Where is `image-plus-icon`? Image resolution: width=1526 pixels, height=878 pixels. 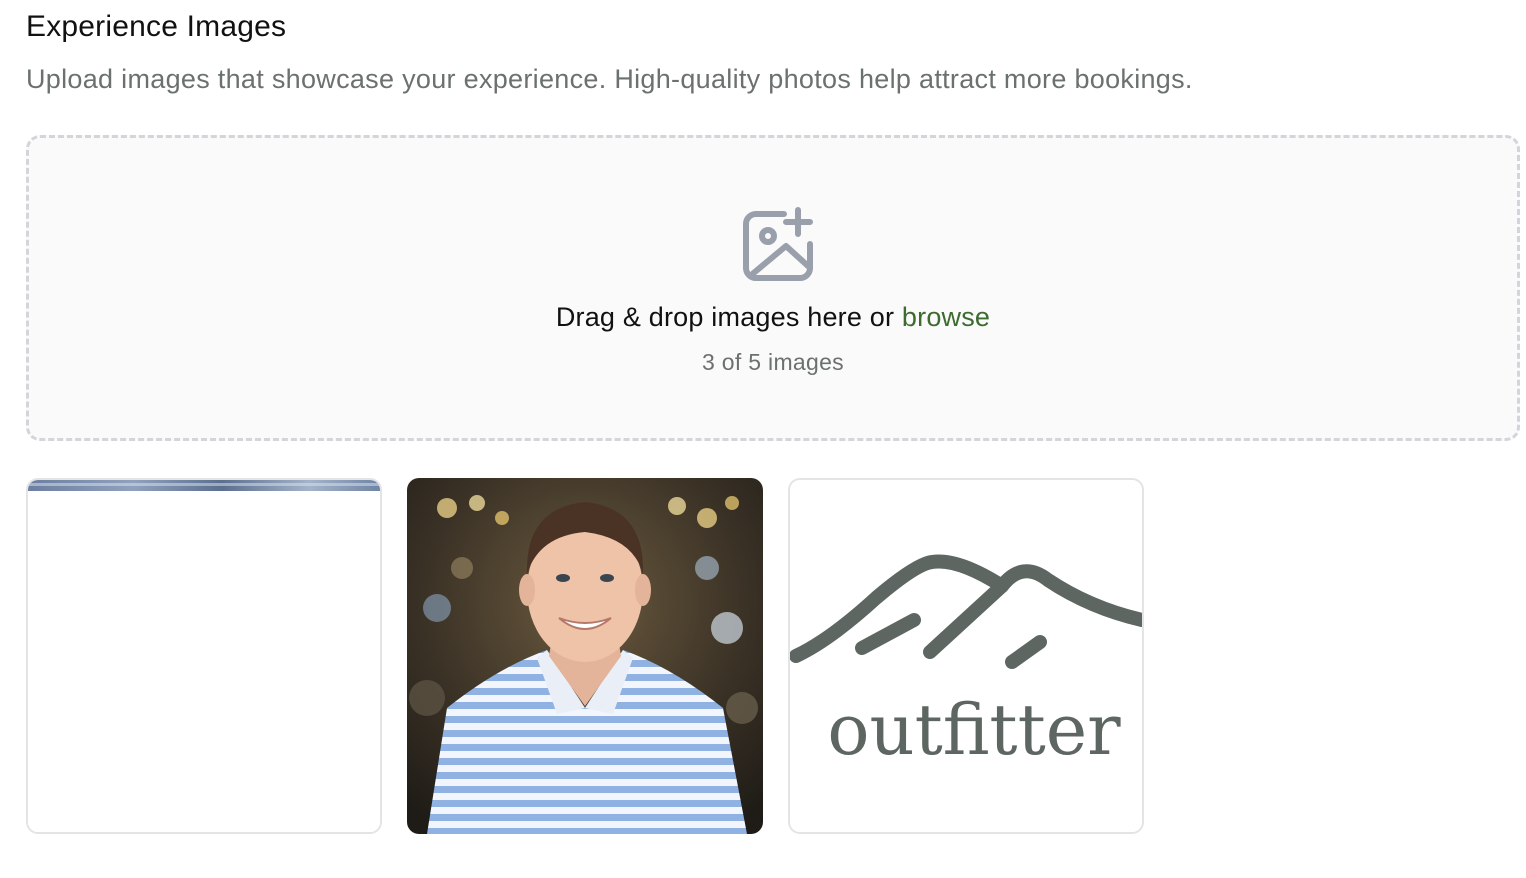 image-plus-icon is located at coordinates (778, 244).